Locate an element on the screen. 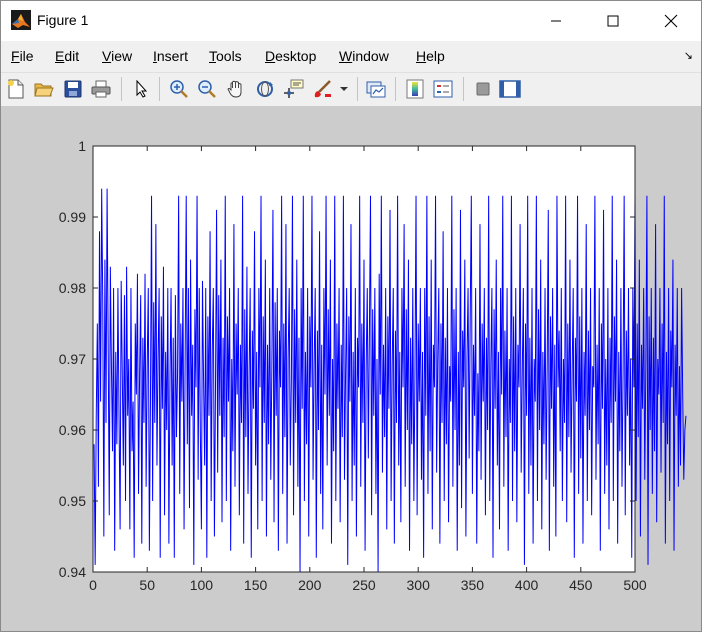 The image size is (702, 632). show-plot-tools-icon is located at coordinates (510, 89).